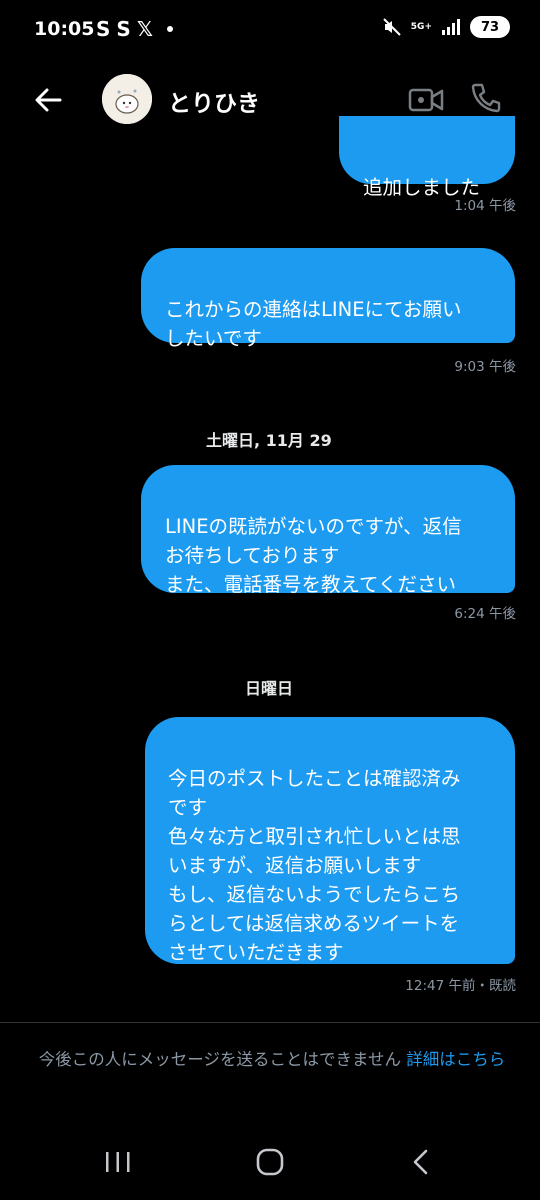 This screenshot has height=1200, width=540. What do you see at coordinates (269, 688) in the screenshot?
I see `day-separator: 日曜日` at bounding box center [269, 688].